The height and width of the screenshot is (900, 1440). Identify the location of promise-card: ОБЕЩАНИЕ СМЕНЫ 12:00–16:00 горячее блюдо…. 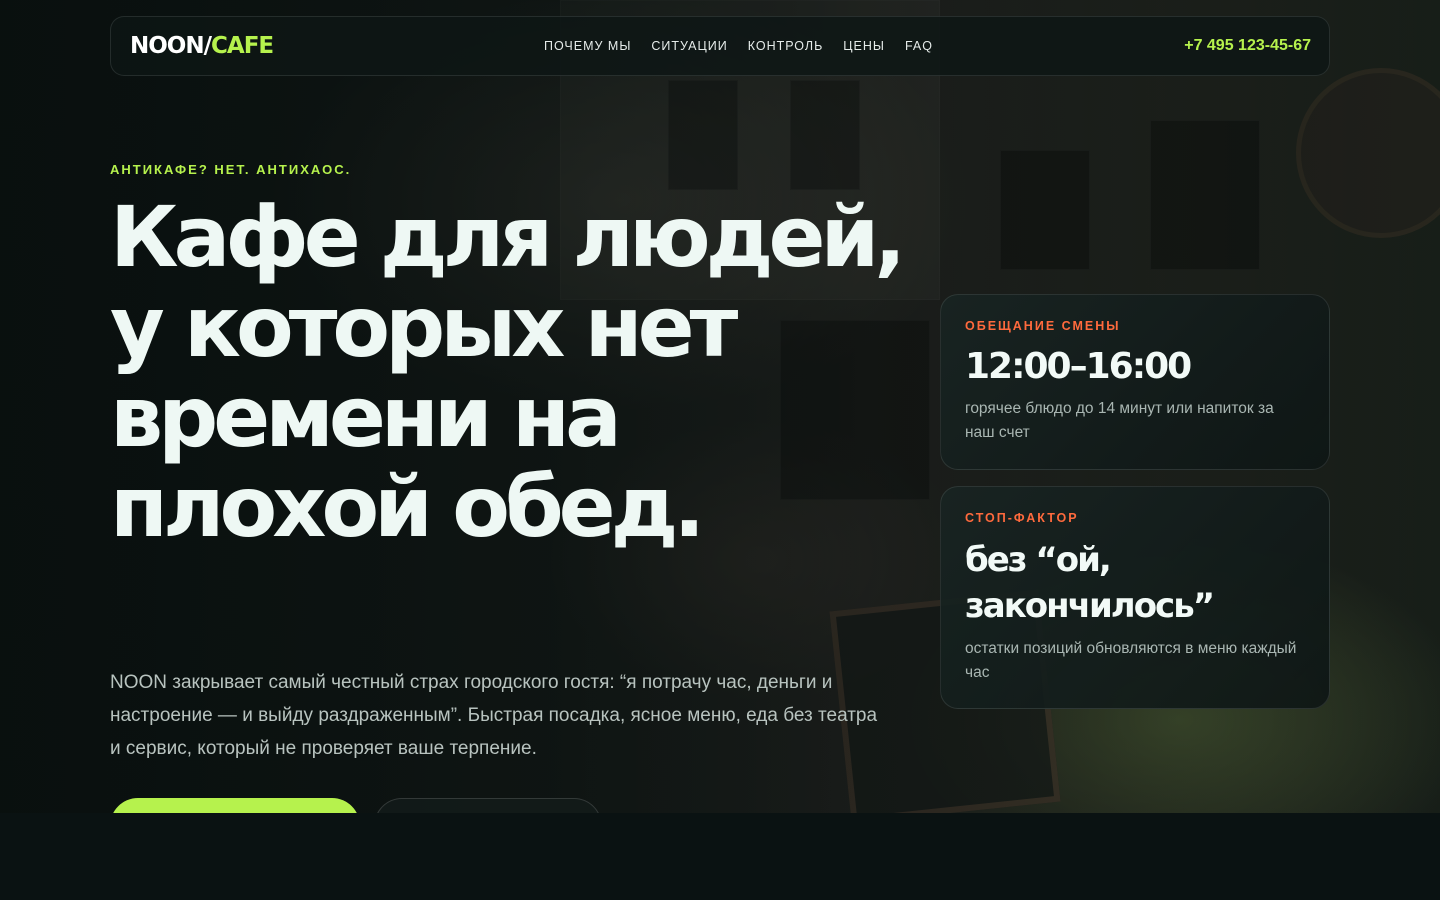
(1135, 382).